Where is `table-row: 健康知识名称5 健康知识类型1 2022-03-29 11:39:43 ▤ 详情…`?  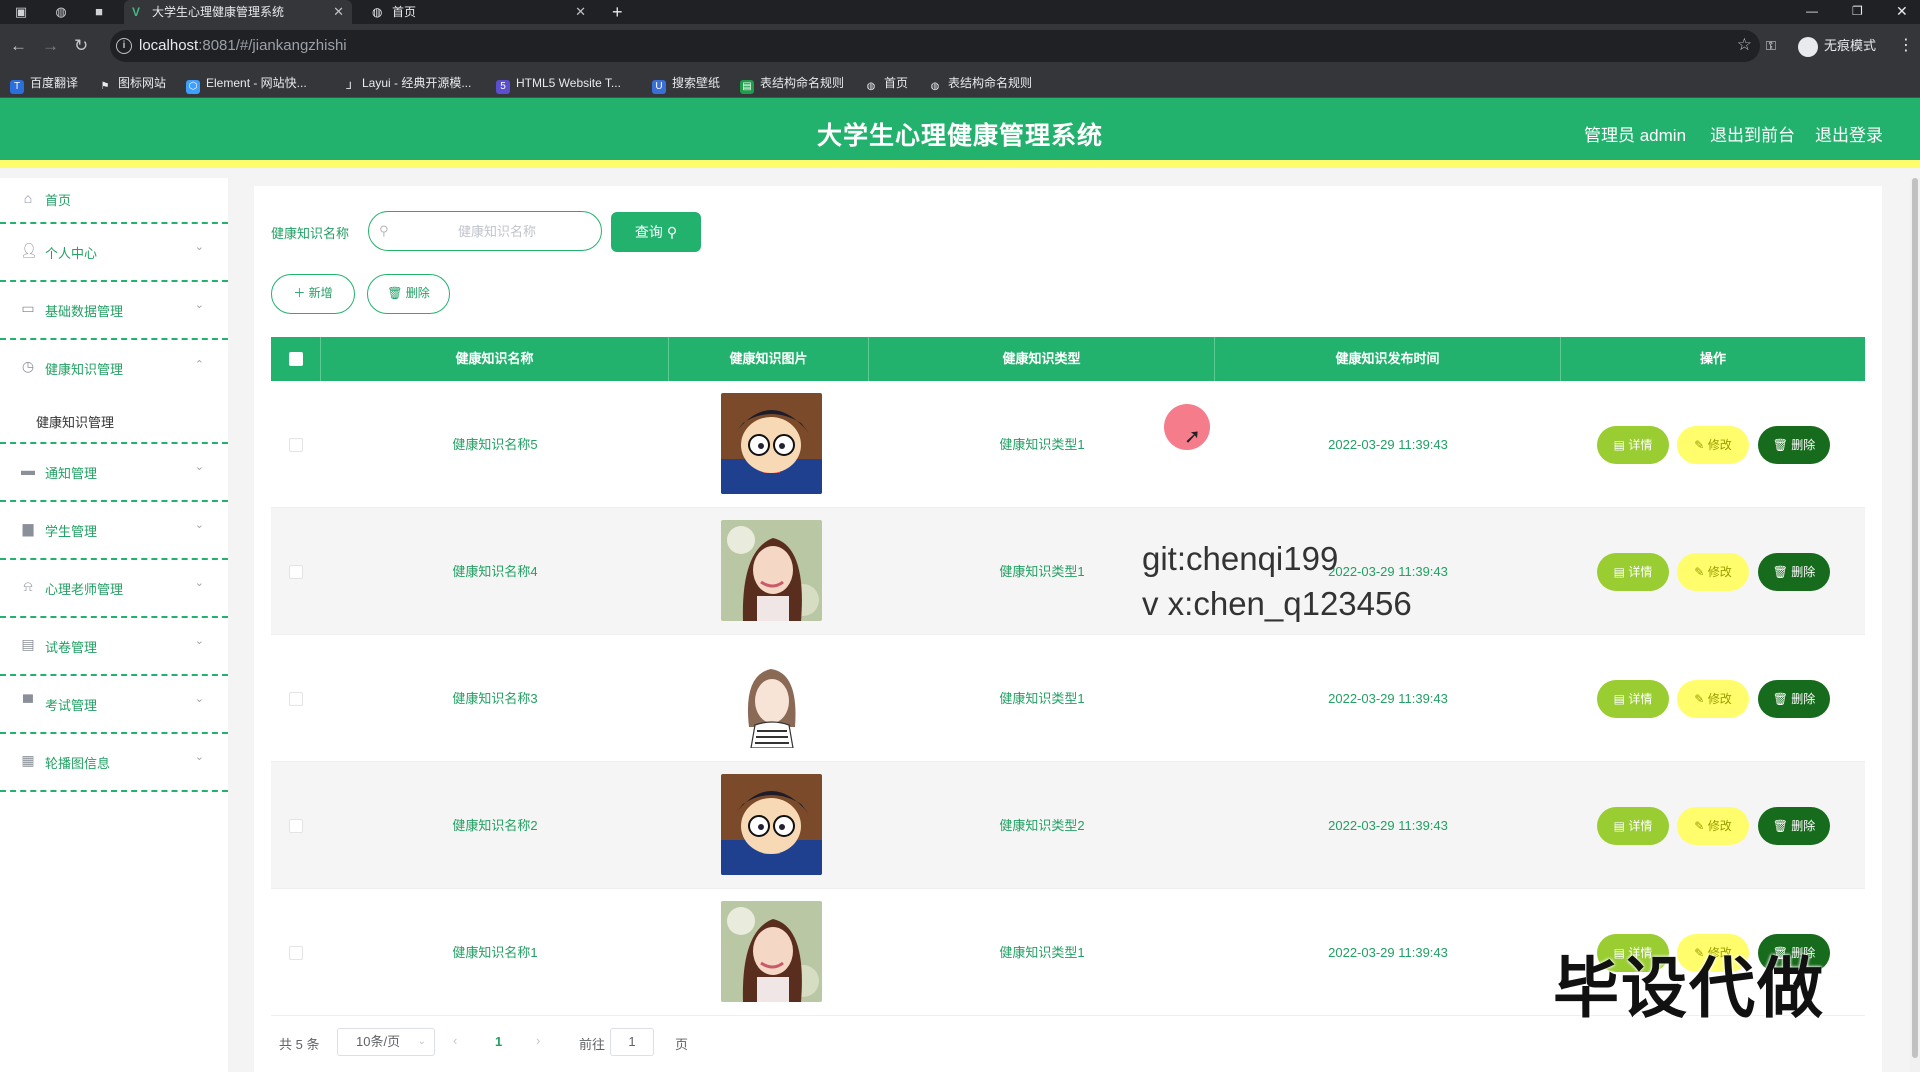
table-row: 健康知识名称5 健康知识类型1 2022-03-29 11:39:43 ▤ 详情… is located at coordinates (1068, 444).